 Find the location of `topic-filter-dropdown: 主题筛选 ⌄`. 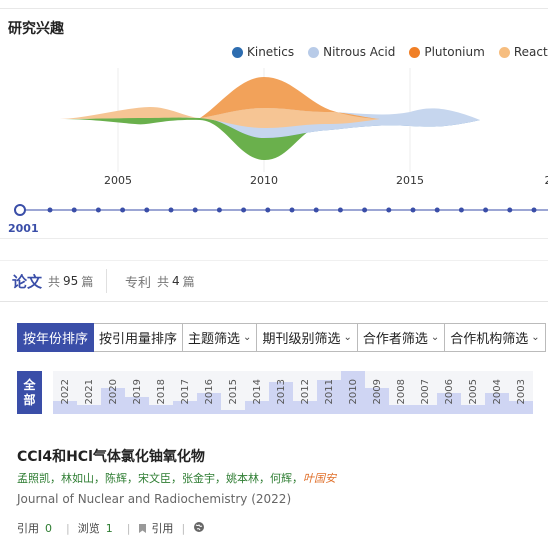

topic-filter-dropdown: 主题筛选 ⌄ is located at coordinates (220, 337).